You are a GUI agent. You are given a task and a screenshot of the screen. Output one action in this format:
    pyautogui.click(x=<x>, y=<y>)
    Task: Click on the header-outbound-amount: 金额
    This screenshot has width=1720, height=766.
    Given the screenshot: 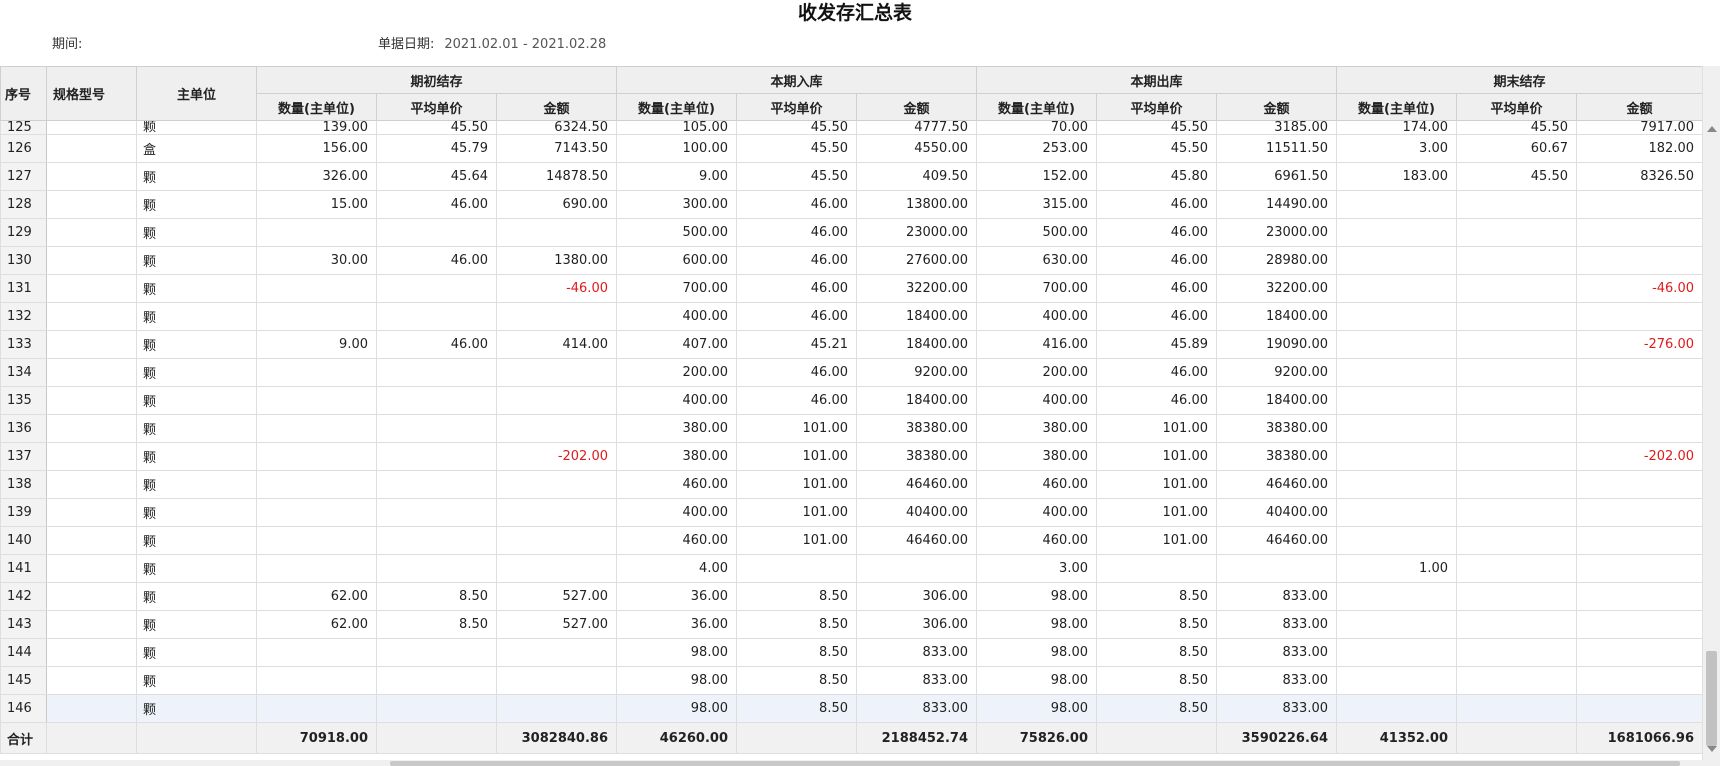 What is the action you would take?
    pyautogui.click(x=1276, y=107)
    